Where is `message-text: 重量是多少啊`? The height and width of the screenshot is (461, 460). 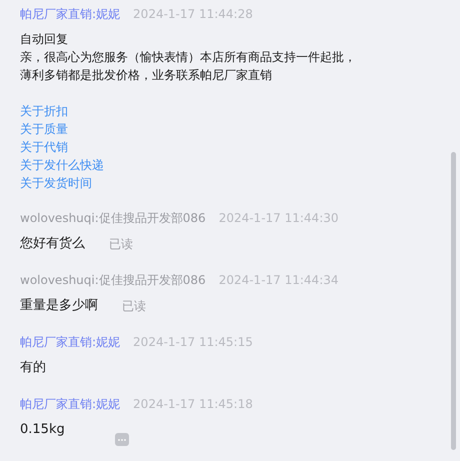 message-text: 重量是多少啊 is located at coordinates (59, 306).